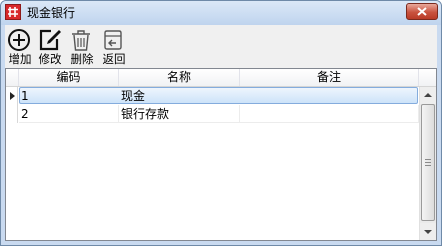  What do you see at coordinates (20, 59) in the screenshot?
I see `add-label: 增加` at bounding box center [20, 59].